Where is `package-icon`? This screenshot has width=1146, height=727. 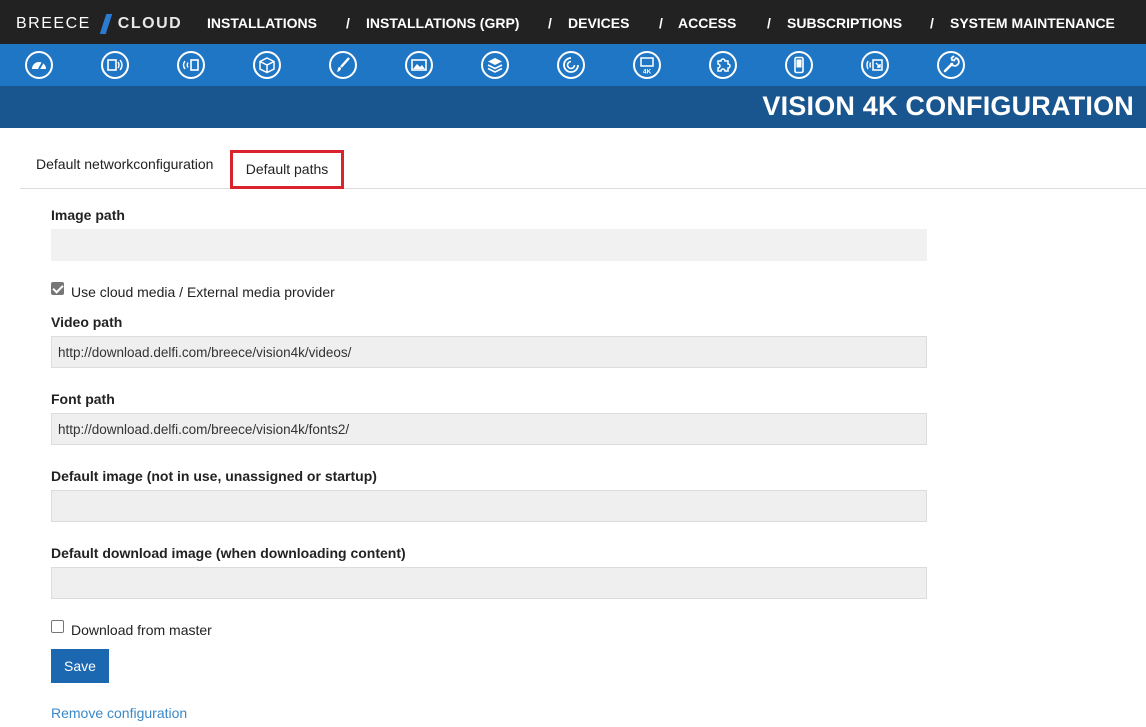 package-icon is located at coordinates (267, 65).